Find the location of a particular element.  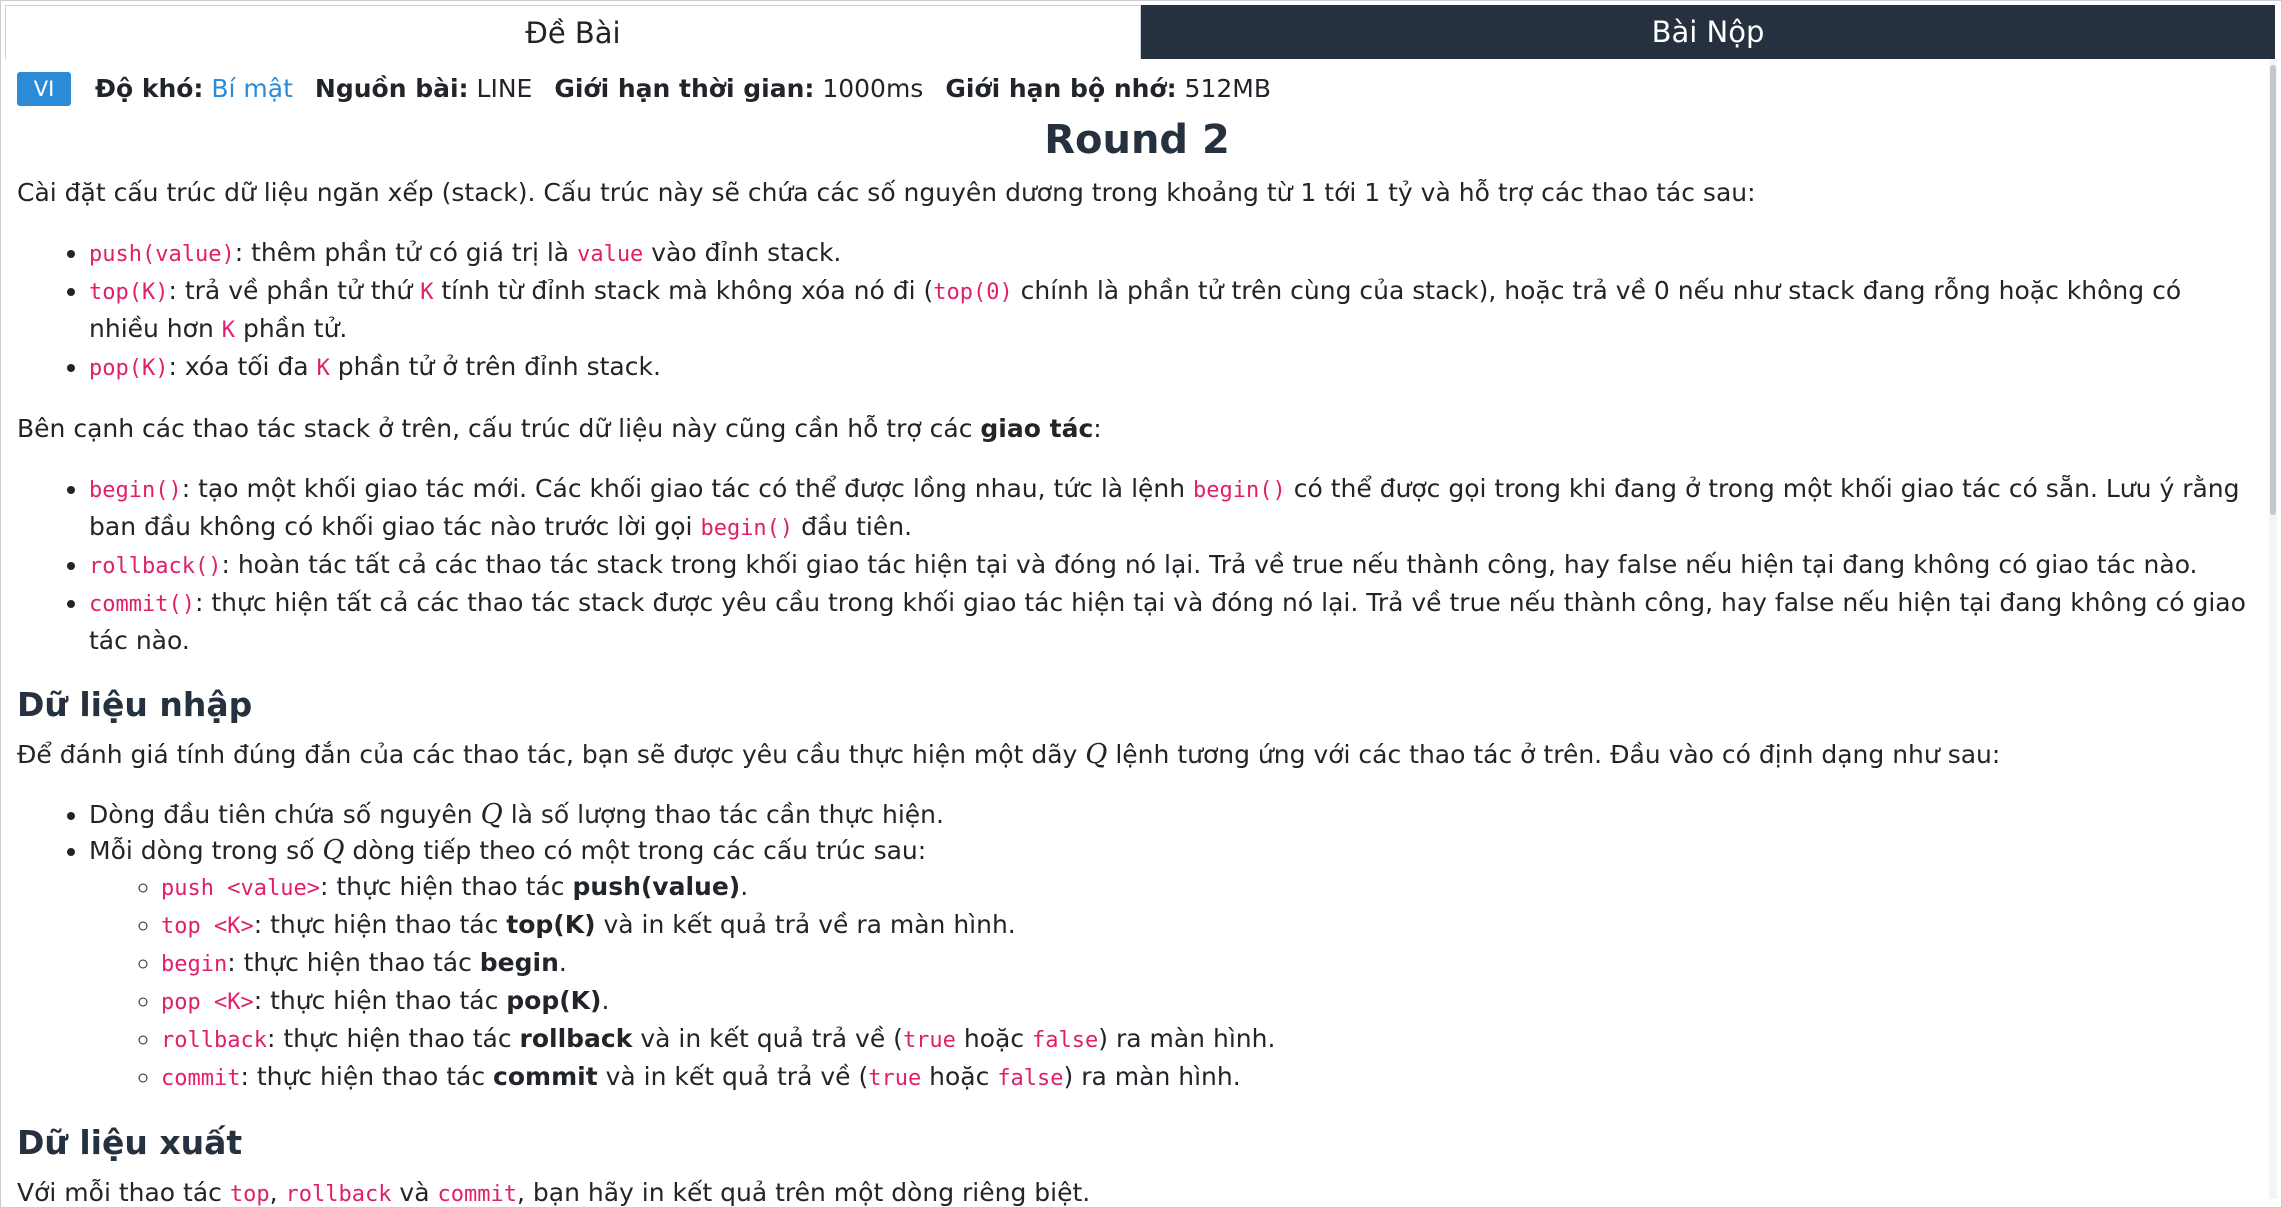

memory-limit-label: Giới hạn bộ nhớ: is located at coordinates (1061, 88).